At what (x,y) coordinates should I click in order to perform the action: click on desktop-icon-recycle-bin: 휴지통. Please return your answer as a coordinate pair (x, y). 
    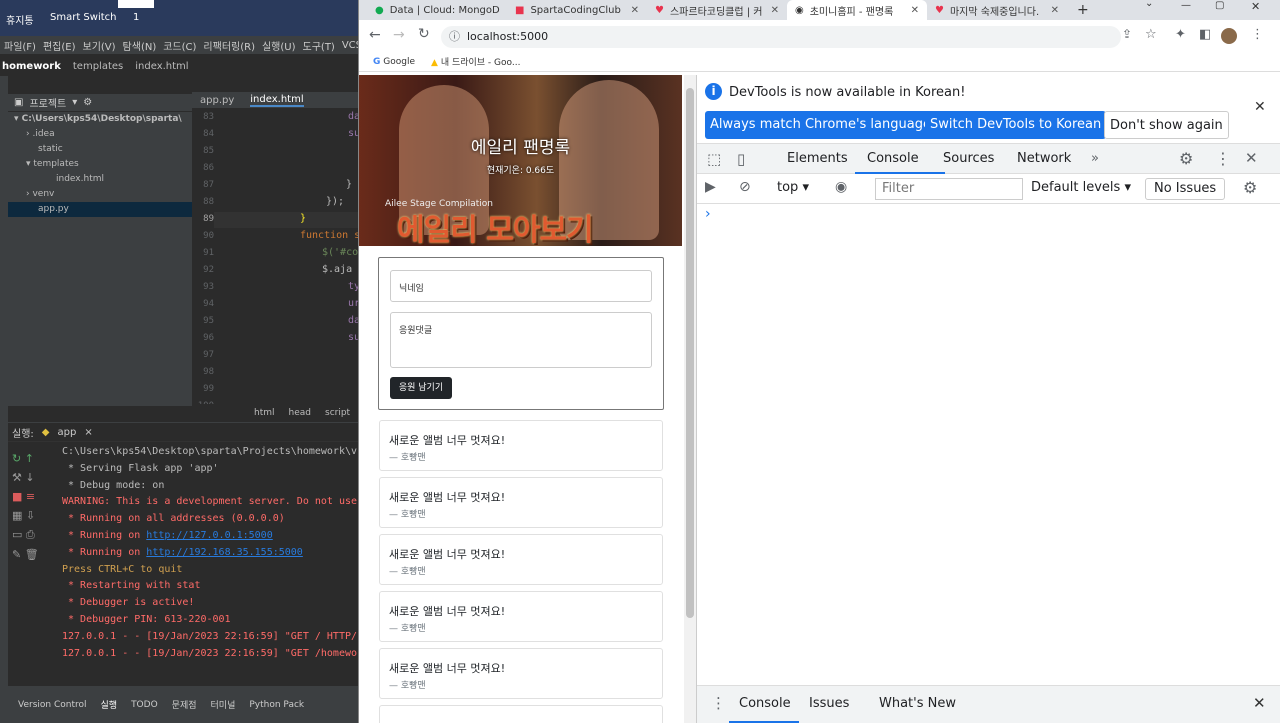
    Looking at the image, I should click on (20, 19).